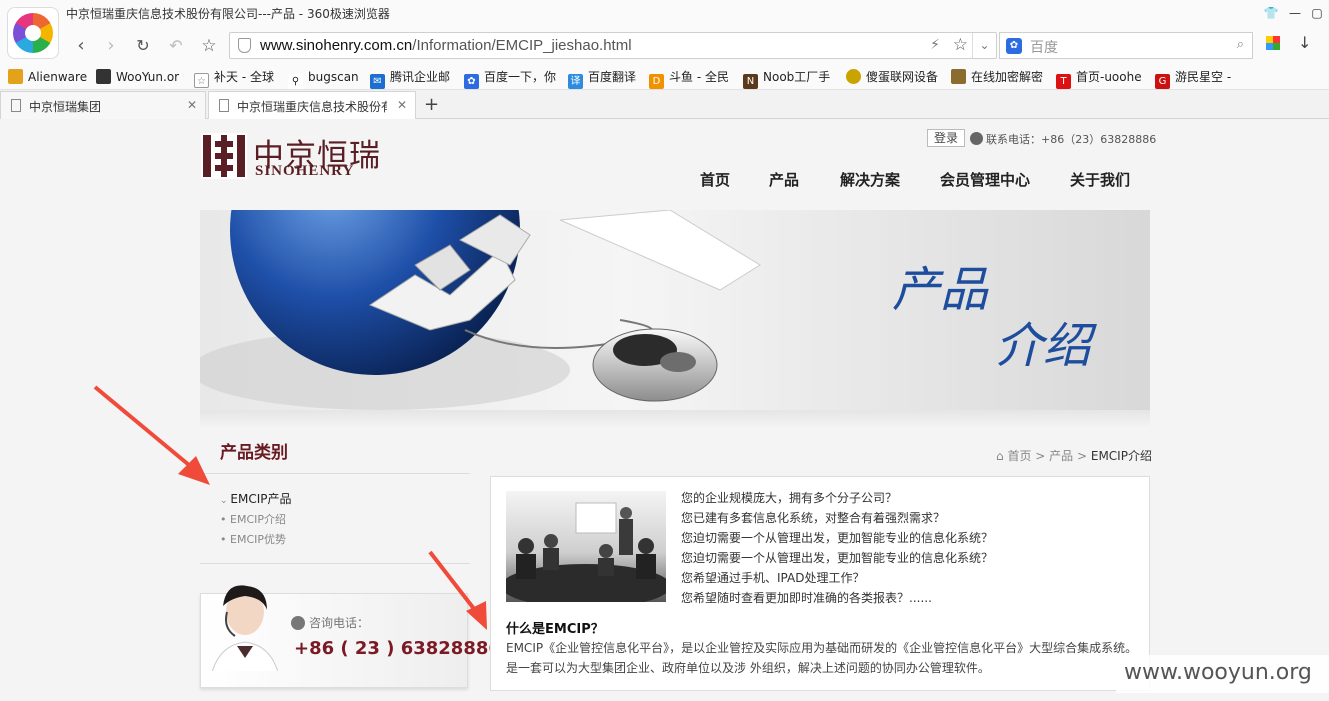 The width and height of the screenshot is (1329, 701). I want to click on search-icon: ⌕, so click(1240, 44).